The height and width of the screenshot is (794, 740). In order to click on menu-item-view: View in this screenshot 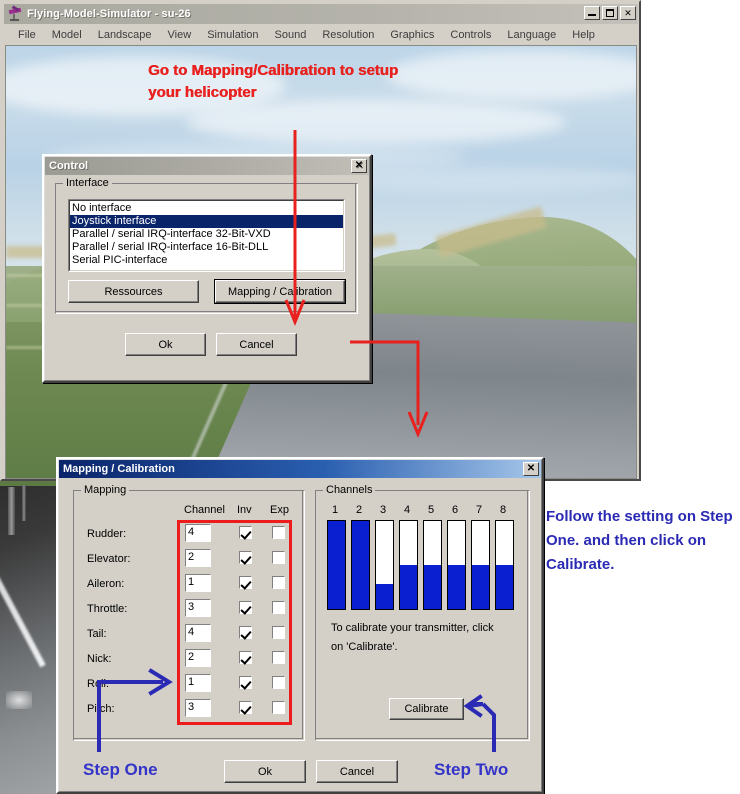, I will do `click(180, 35)`.